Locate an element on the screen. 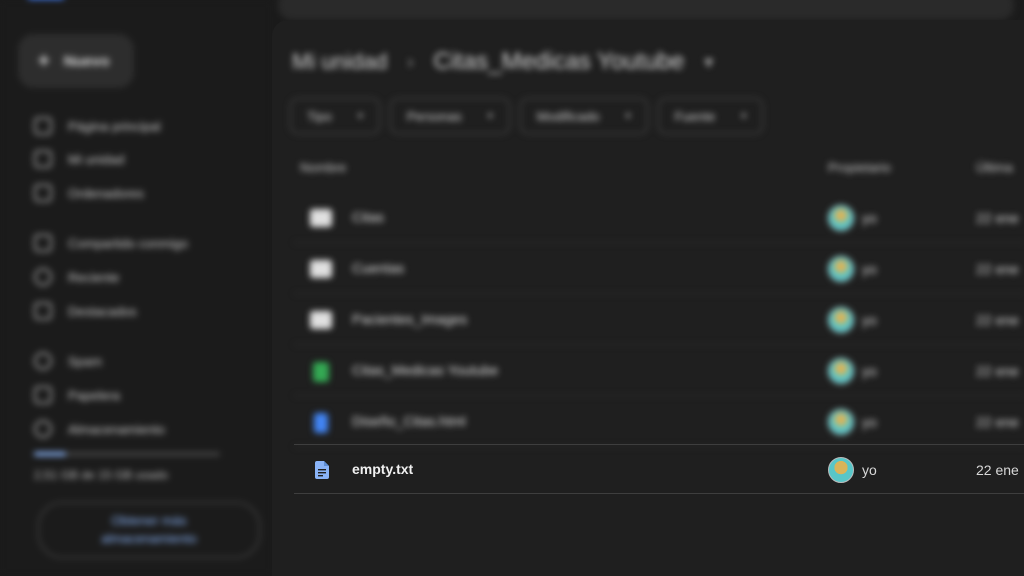 The image size is (1024, 576). sidebar-item-shared: Compartido conmigo is located at coordinates (111, 243).